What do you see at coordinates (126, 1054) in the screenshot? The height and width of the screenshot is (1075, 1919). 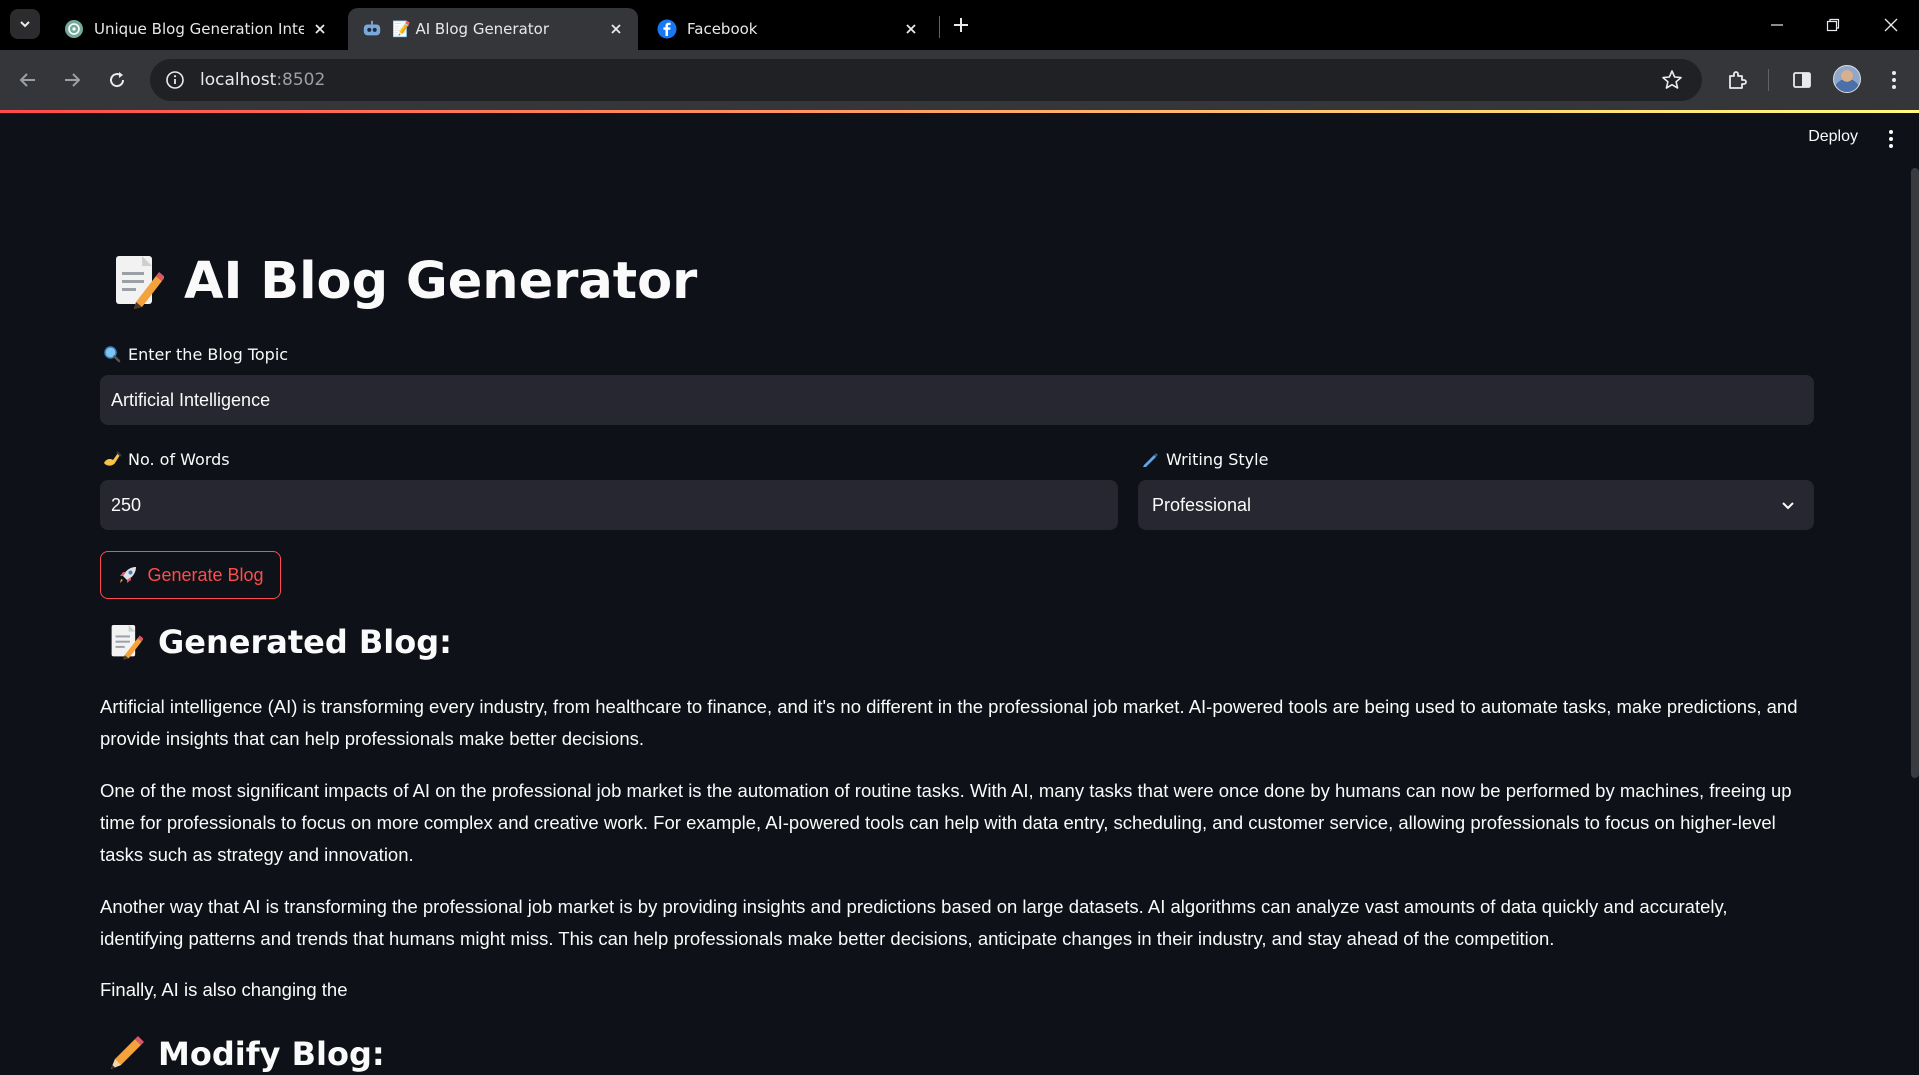 I see `pencil-icon` at bounding box center [126, 1054].